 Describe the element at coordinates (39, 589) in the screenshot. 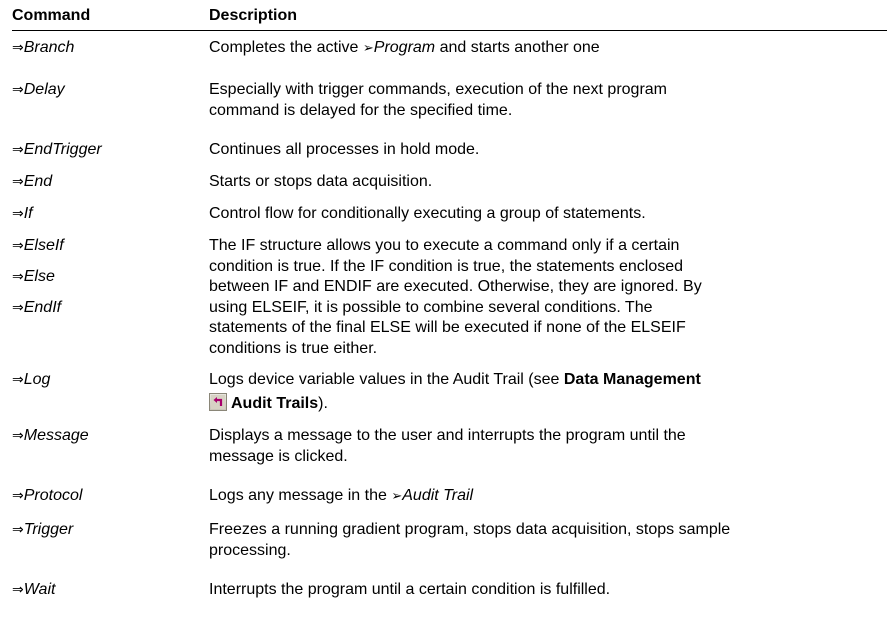

I see `command-name: Wait` at that location.